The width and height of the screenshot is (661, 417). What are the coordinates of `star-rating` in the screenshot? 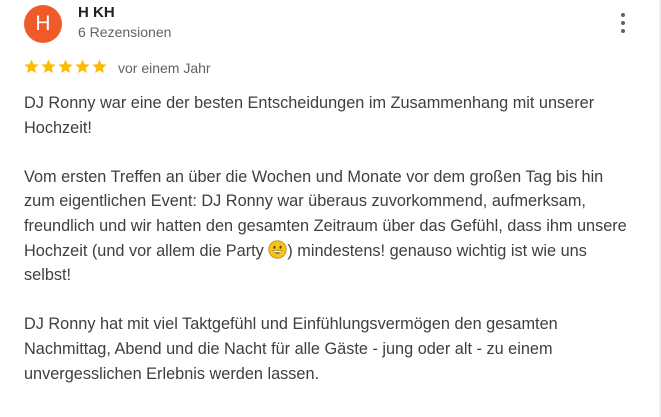 It's located at (65, 67).